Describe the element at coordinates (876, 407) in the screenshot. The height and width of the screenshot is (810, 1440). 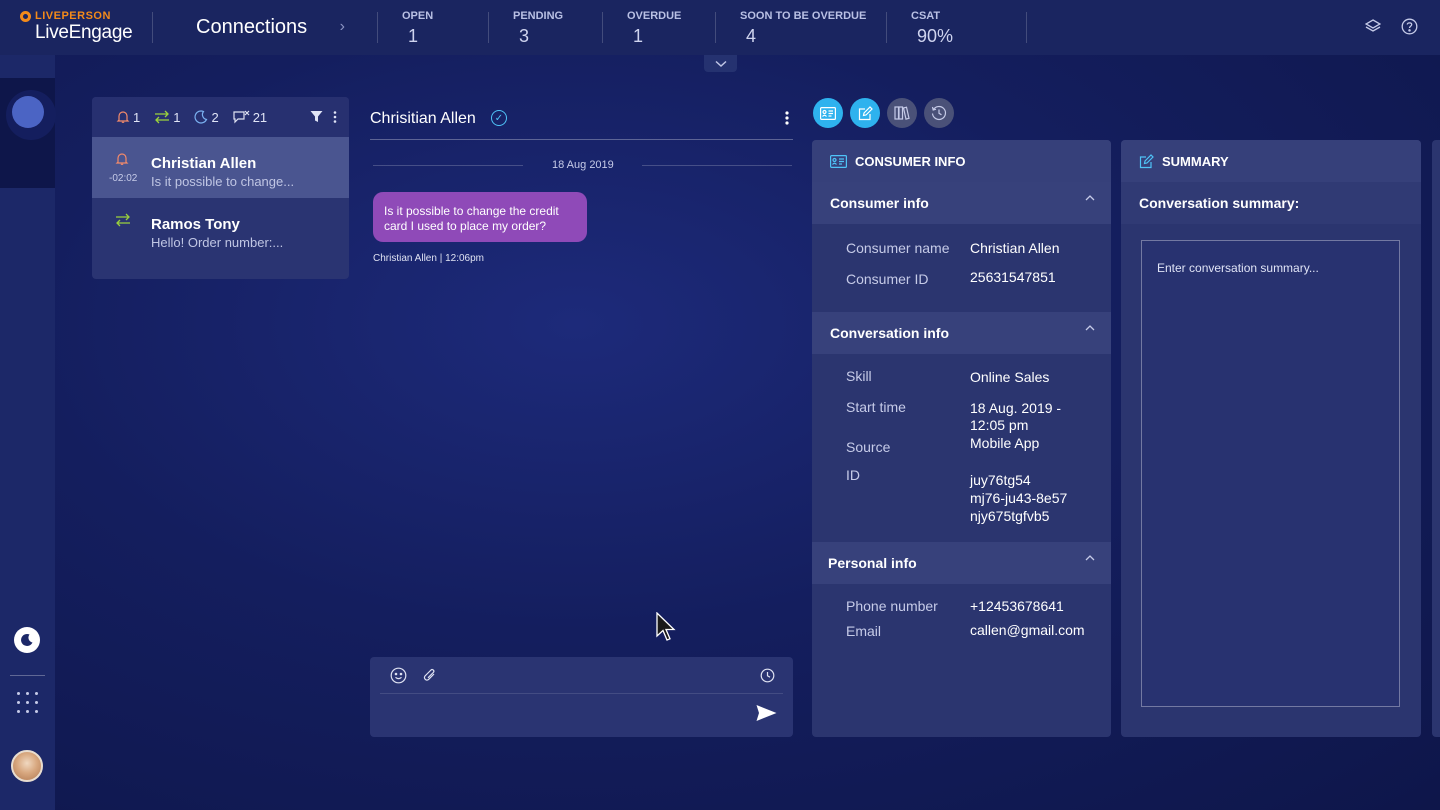
I see `field-label: Start time` at that location.